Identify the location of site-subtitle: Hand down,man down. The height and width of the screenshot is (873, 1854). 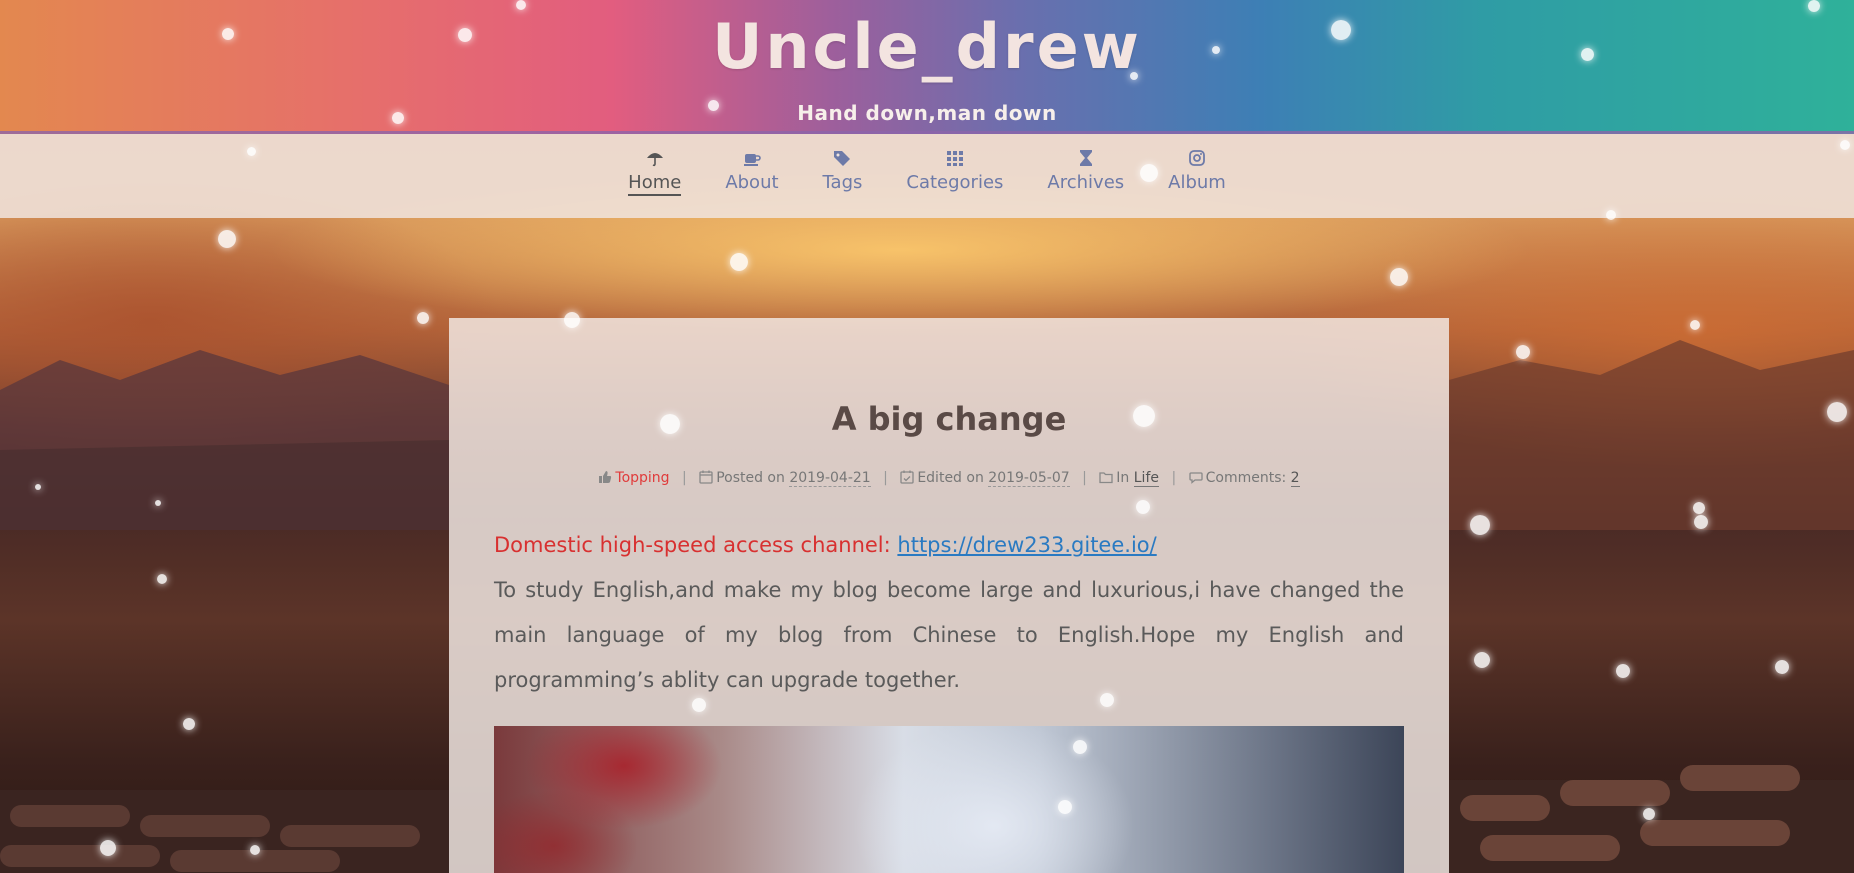
(927, 113).